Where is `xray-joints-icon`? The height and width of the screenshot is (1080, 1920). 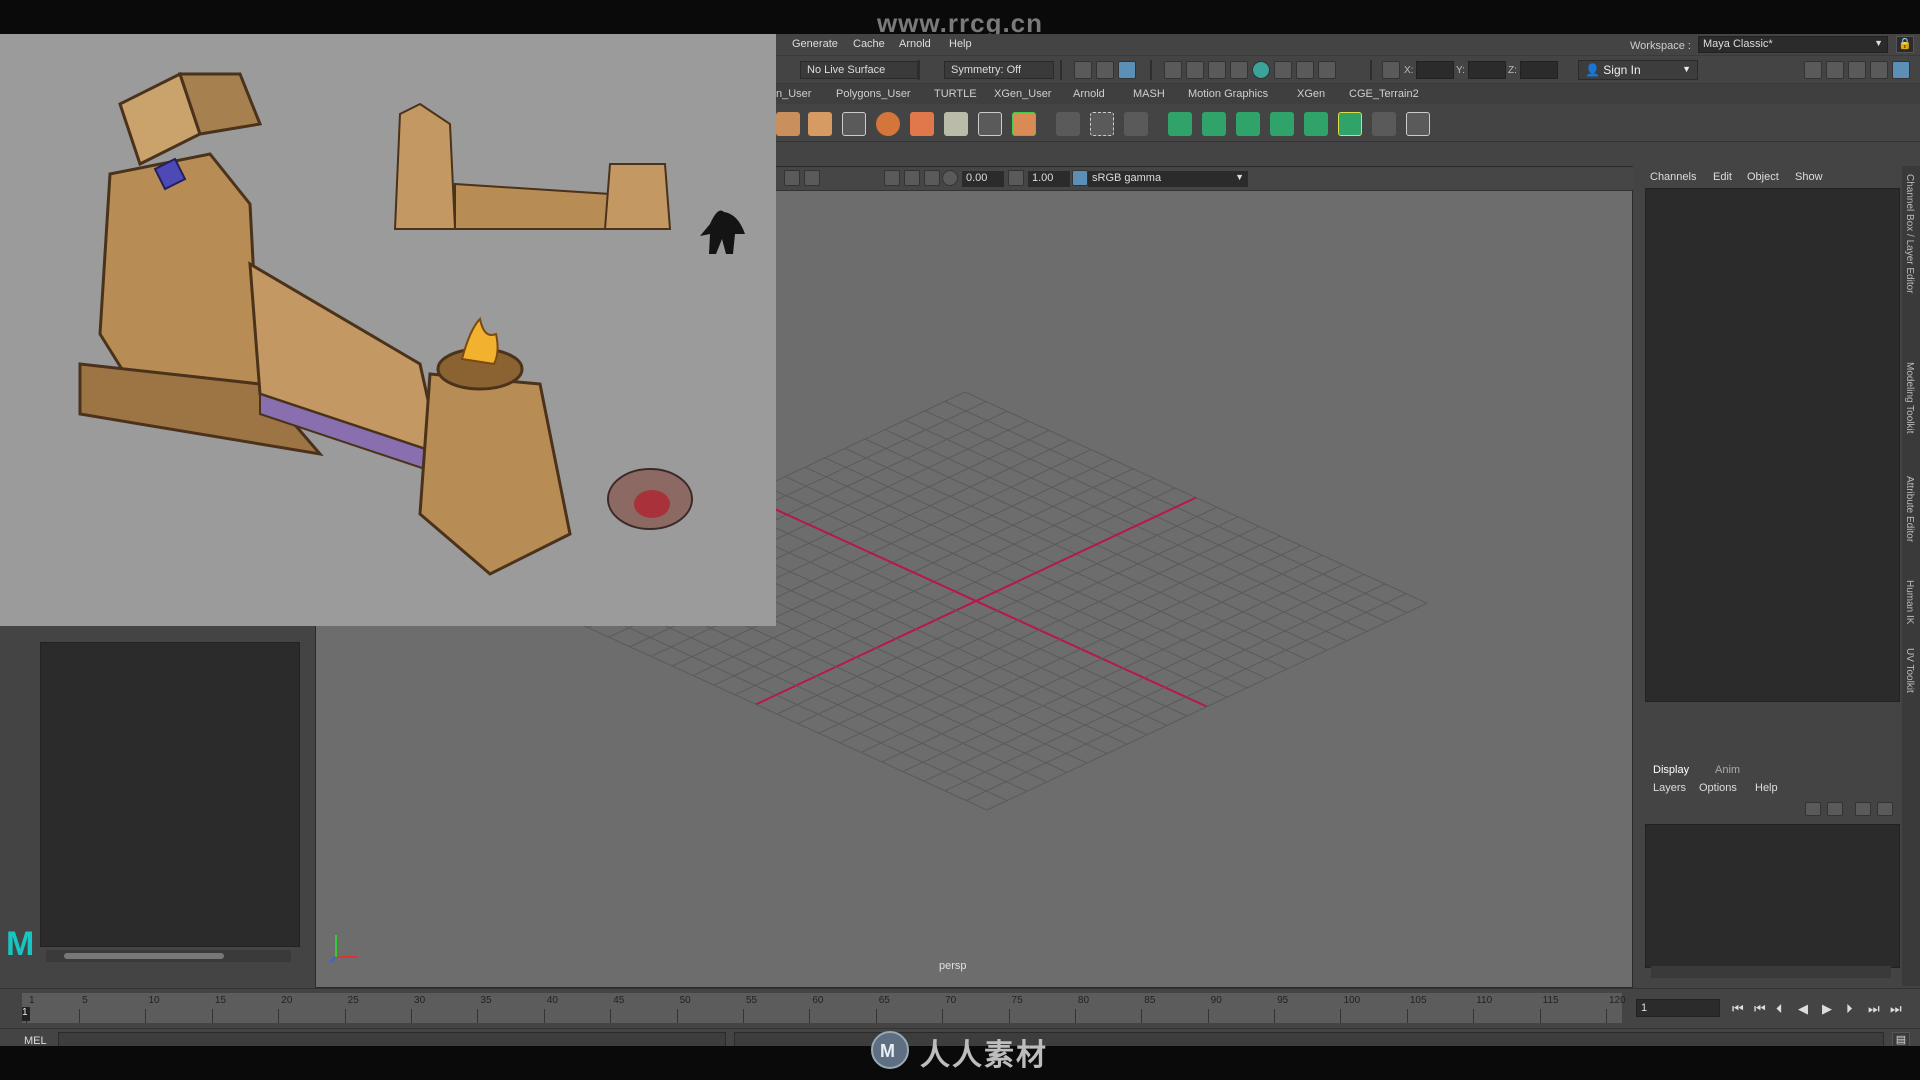
xray-joints-icon is located at coordinates (912, 178).